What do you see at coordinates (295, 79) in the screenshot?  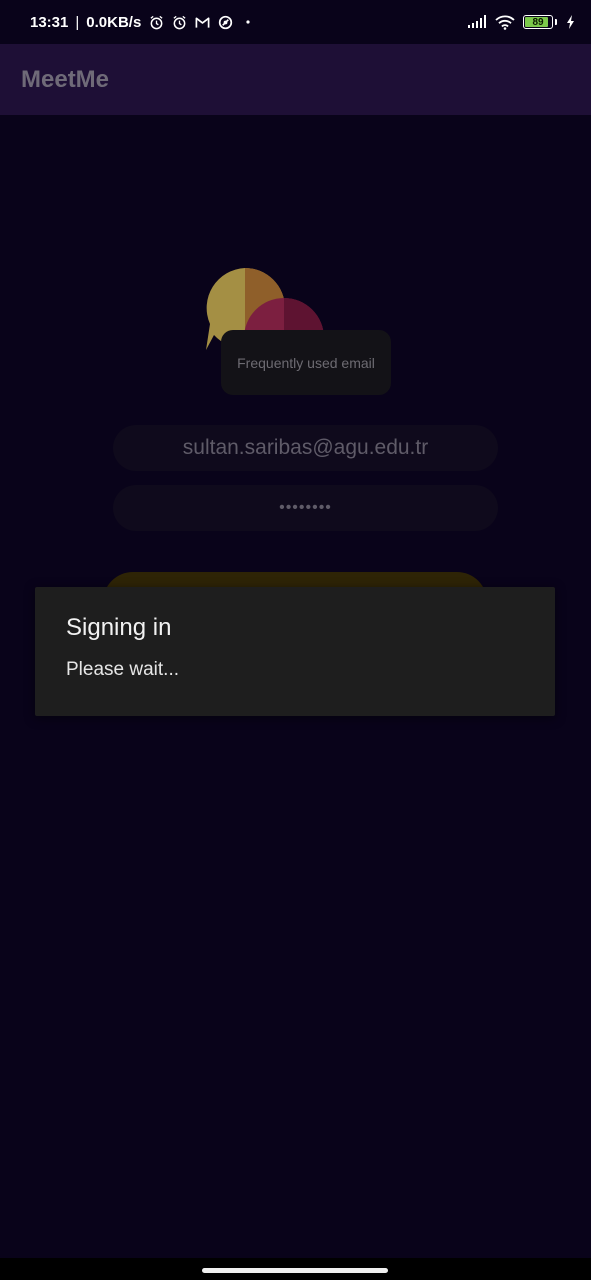 I see `app-bar: MeetMe` at bounding box center [295, 79].